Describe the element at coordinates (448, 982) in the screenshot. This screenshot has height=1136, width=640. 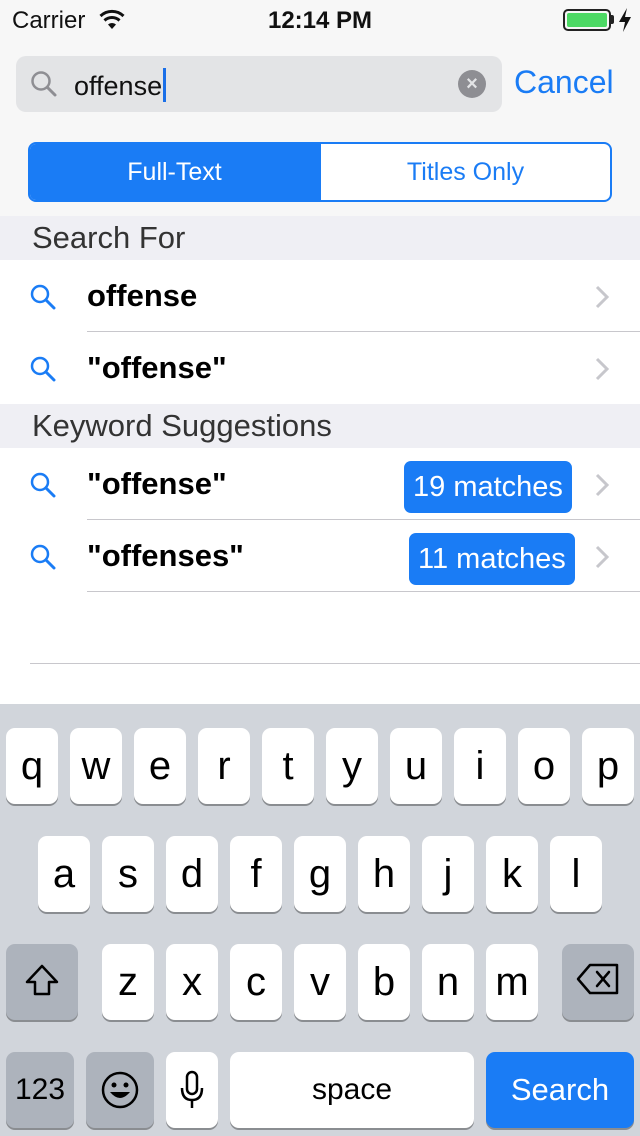
I see `key-n: n` at that location.